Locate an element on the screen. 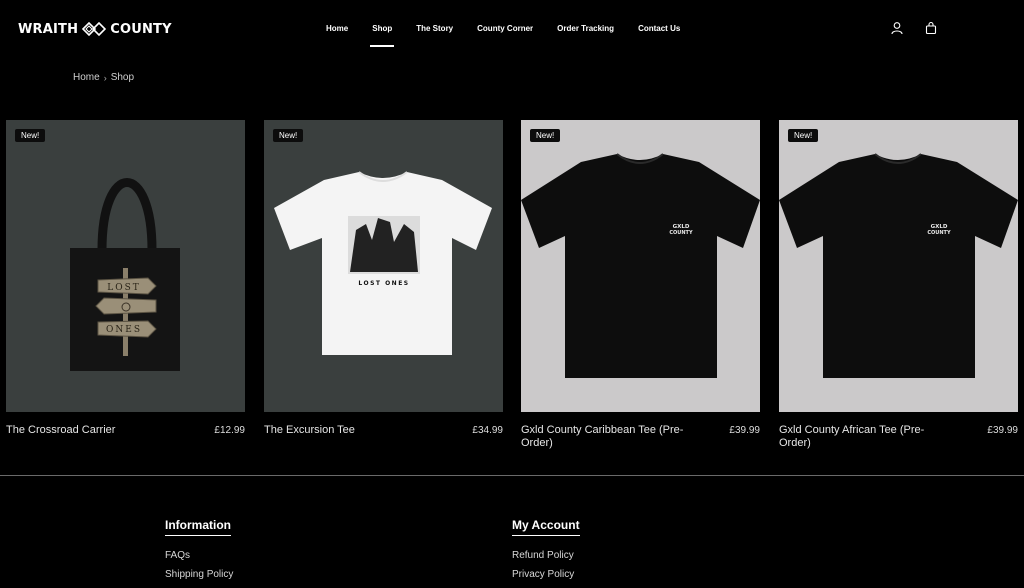  white-tshirt-image: LOST ONES is located at coordinates (383, 263).